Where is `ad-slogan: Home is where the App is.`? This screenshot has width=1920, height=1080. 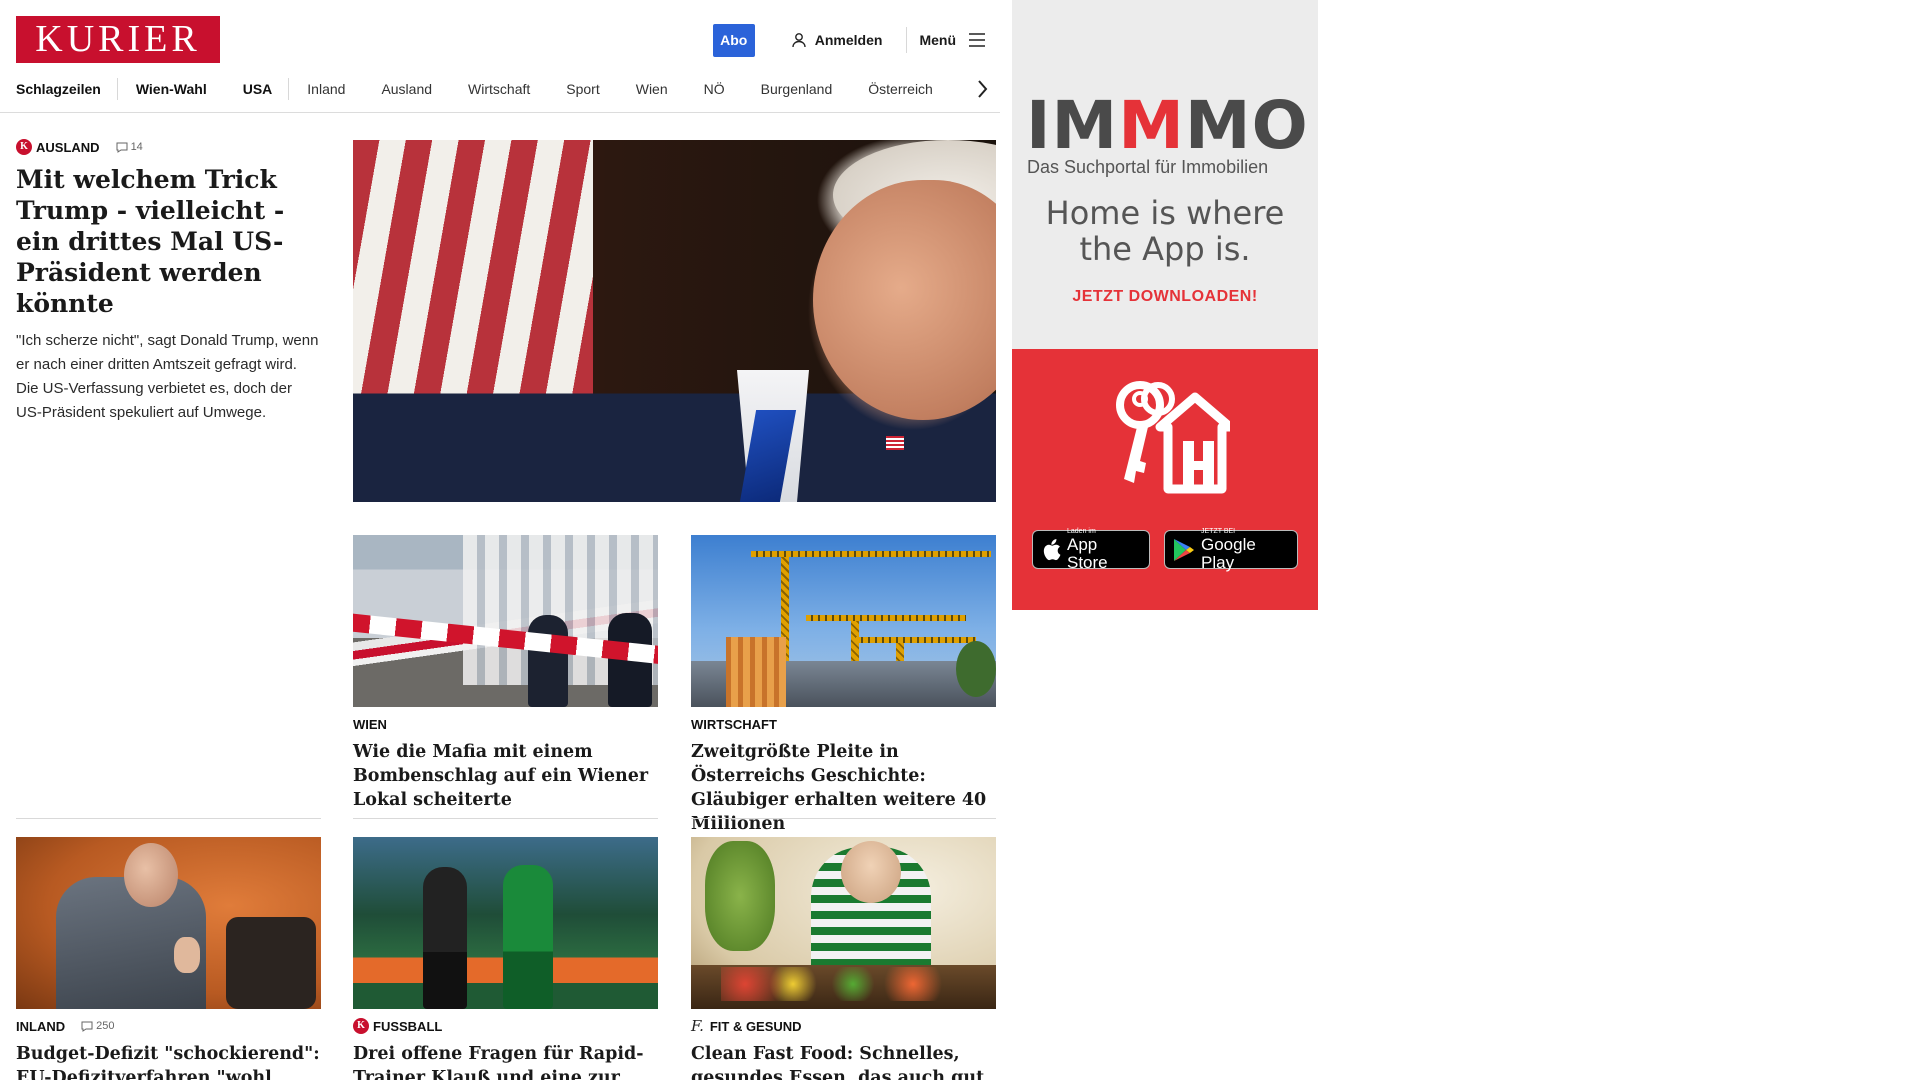 ad-slogan: Home is where the App is. is located at coordinates (1165, 231).